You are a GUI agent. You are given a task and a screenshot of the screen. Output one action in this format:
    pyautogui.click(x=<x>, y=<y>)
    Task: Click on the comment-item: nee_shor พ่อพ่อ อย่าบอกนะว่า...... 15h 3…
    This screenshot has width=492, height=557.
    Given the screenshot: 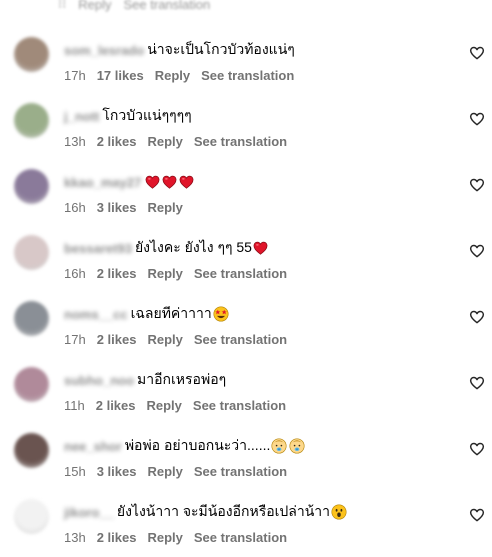 What is the action you would take?
    pyautogui.click(x=246, y=456)
    